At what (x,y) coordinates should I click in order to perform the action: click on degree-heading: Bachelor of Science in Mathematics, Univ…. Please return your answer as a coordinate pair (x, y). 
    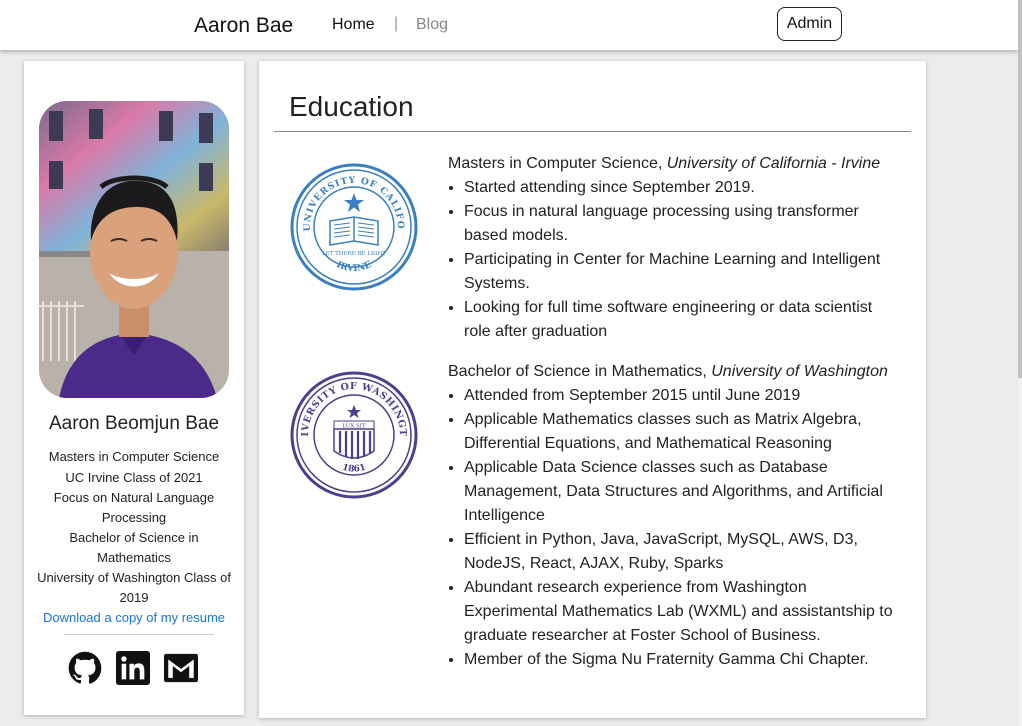
    Looking at the image, I should click on (673, 372).